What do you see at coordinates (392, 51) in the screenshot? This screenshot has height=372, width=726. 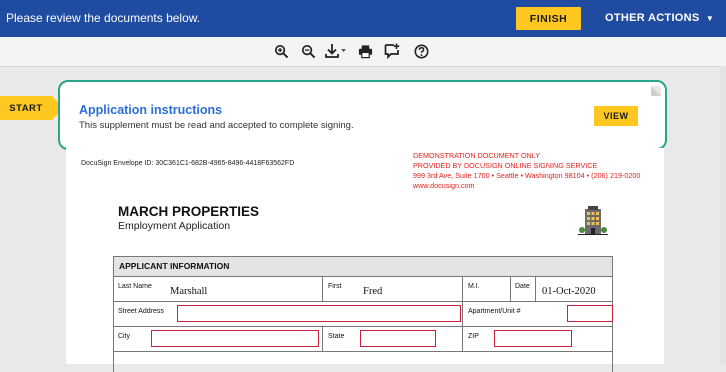 I see `comment-icon` at bounding box center [392, 51].